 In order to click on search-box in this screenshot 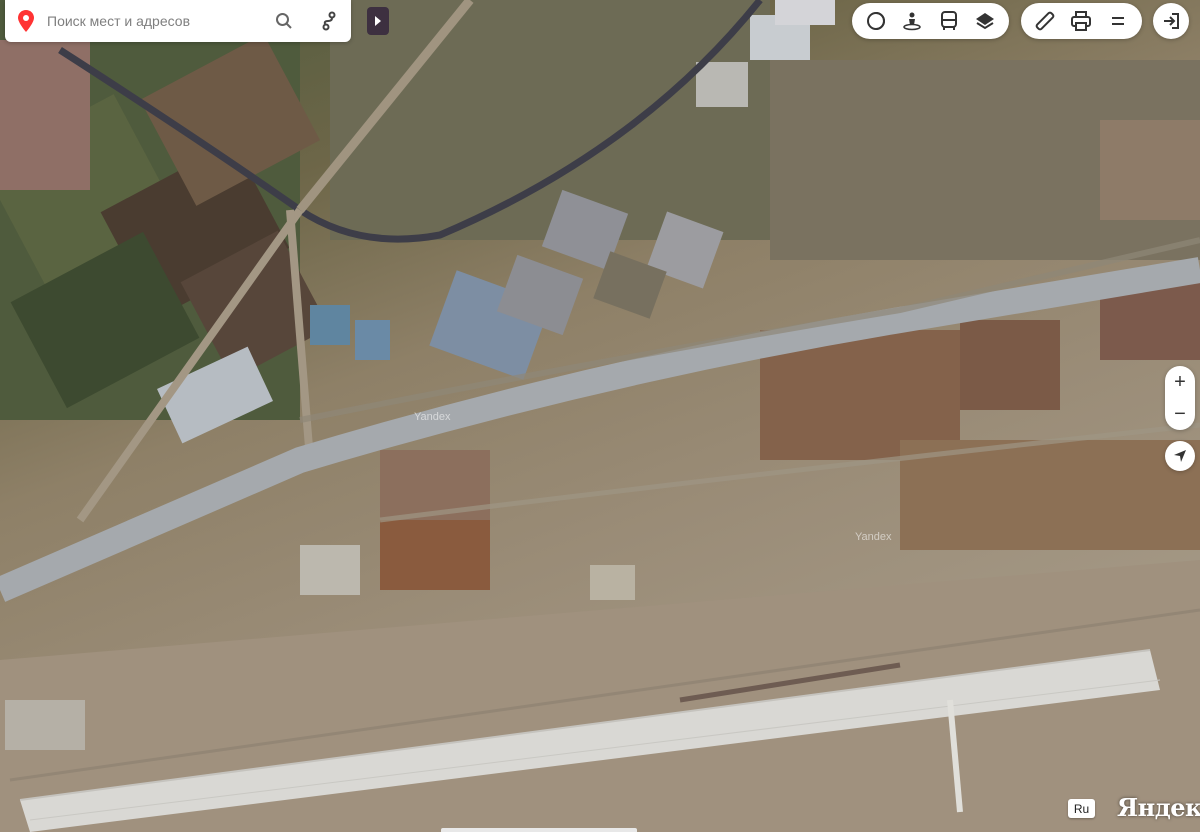, I will do `click(178, 21)`.